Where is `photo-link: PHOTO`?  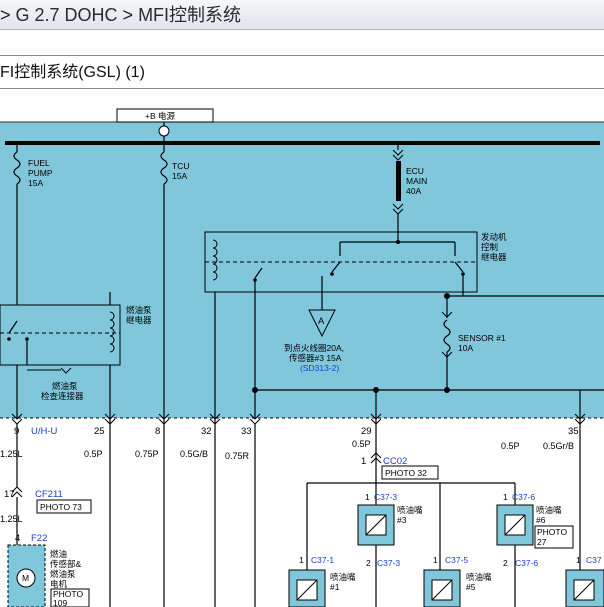
photo-link: PHOTO is located at coordinates (552, 532).